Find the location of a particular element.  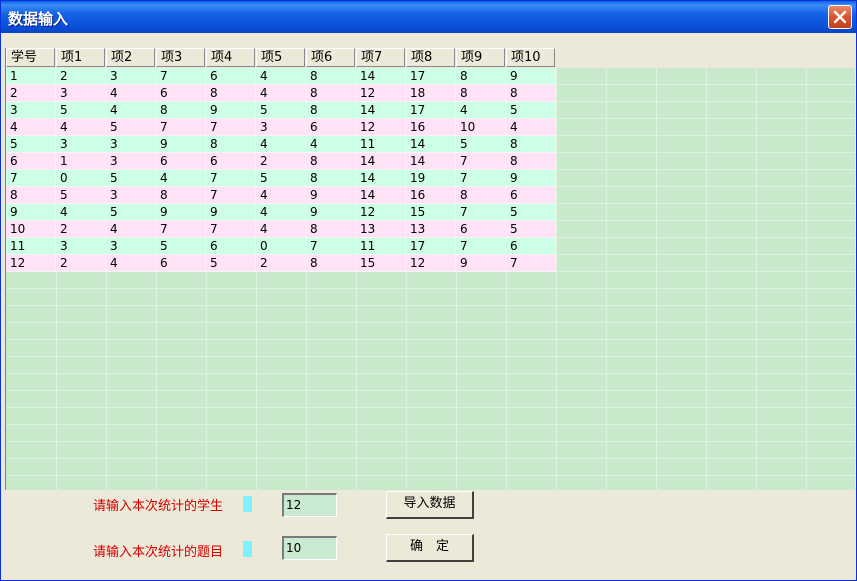

column-header: 项8 is located at coordinates (430, 57).